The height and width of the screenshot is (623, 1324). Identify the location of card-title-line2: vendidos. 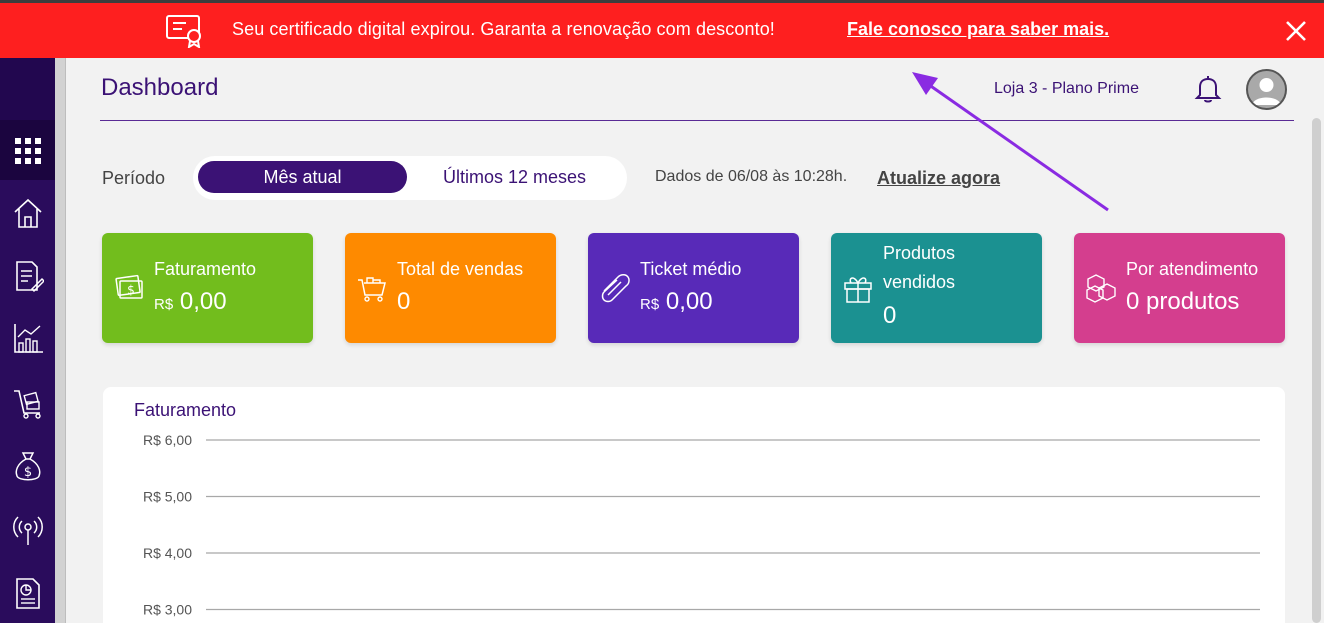
(919, 282).